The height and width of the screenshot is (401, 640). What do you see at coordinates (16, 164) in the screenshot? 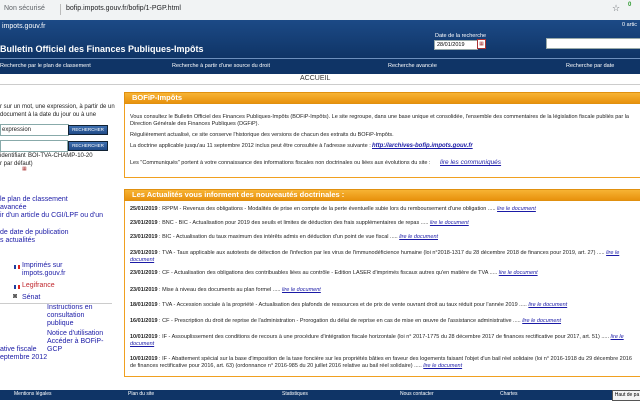
I see `default-note: r par défaut)` at bounding box center [16, 164].